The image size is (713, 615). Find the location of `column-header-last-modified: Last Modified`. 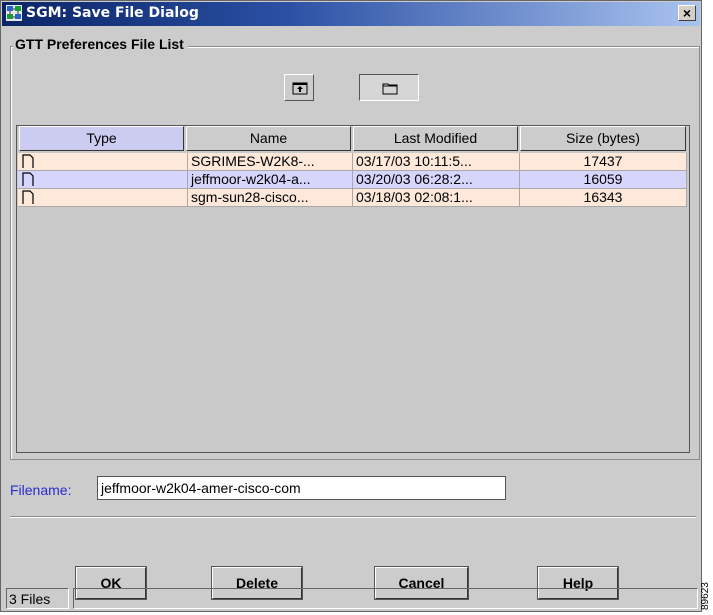

column-header-last-modified: Last Modified is located at coordinates (435, 138).